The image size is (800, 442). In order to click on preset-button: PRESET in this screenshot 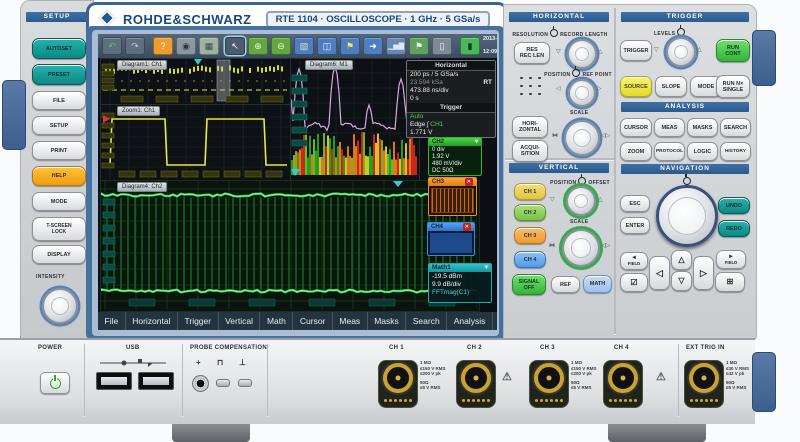, I will do `click(59, 74)`.